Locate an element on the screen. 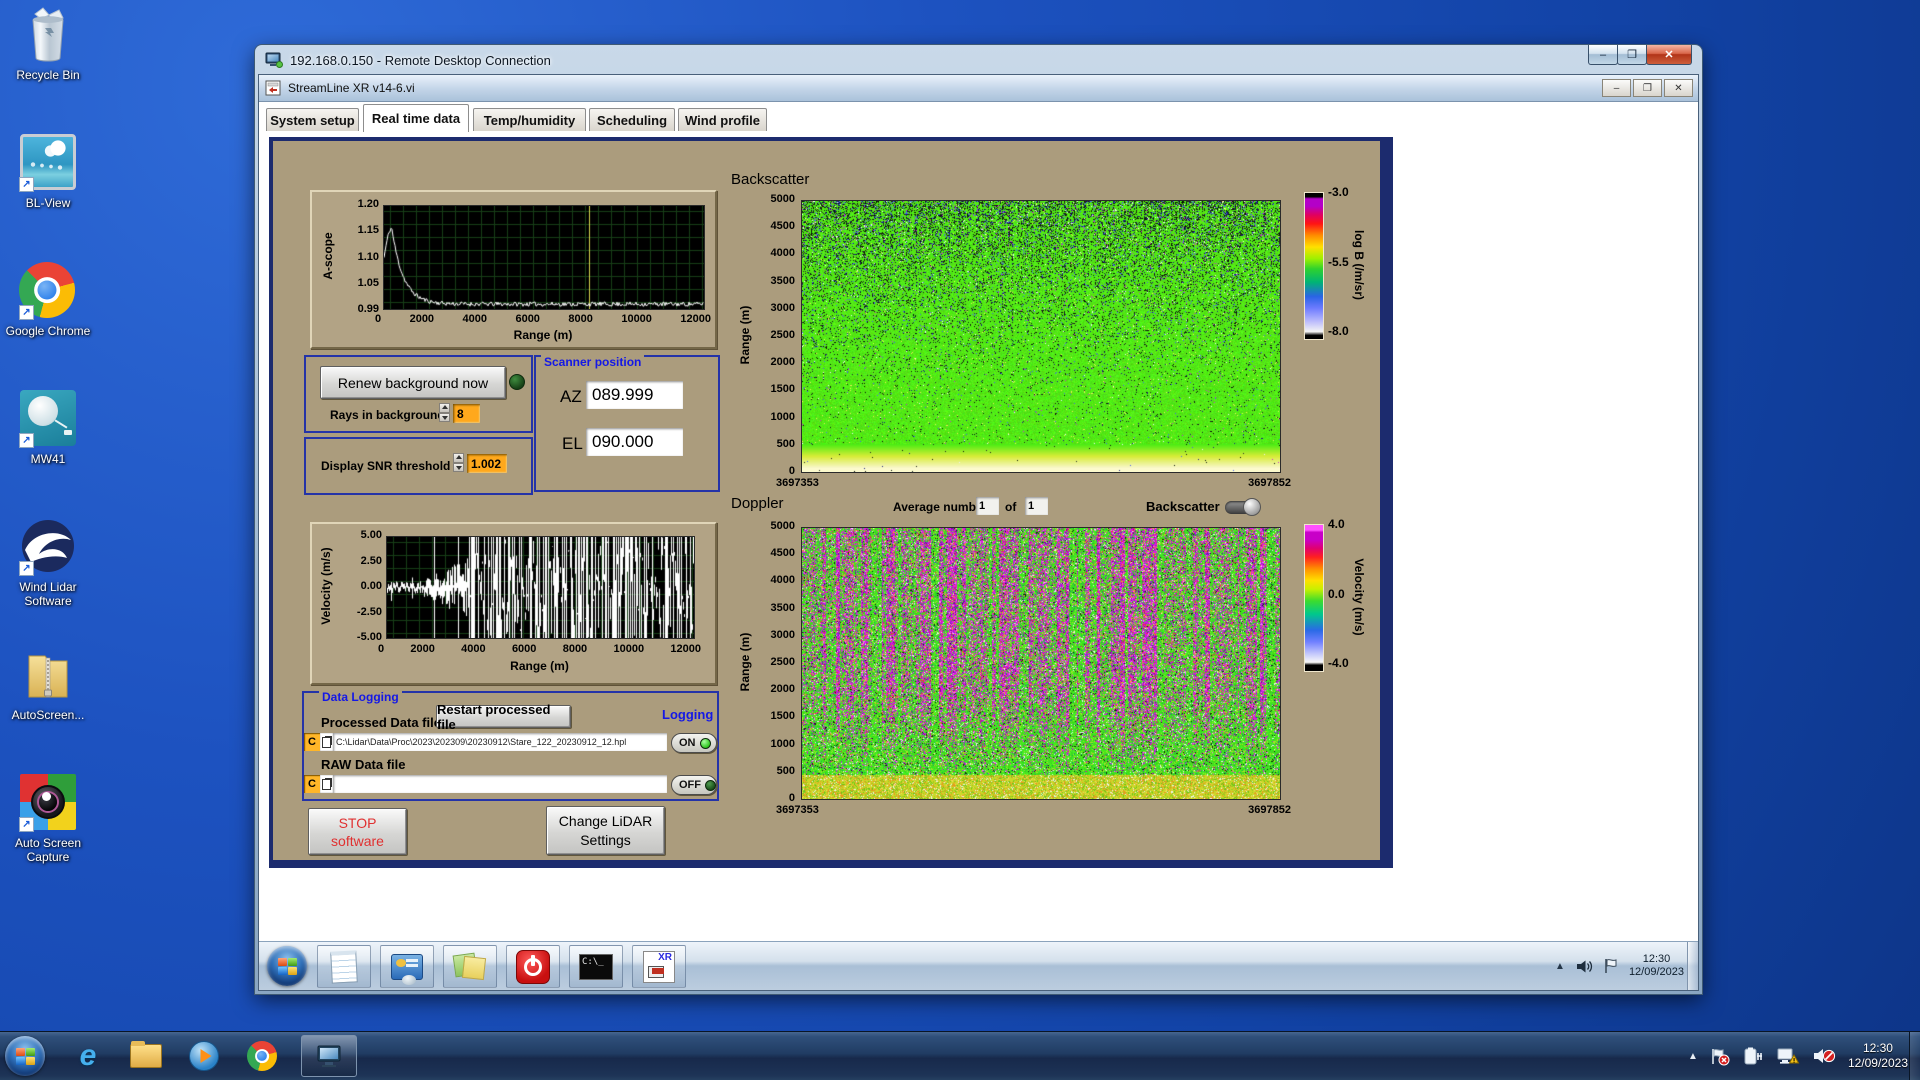 The image size is (1920, 1080). tab-system-setup: System setup is located at coordinates (312, 119).